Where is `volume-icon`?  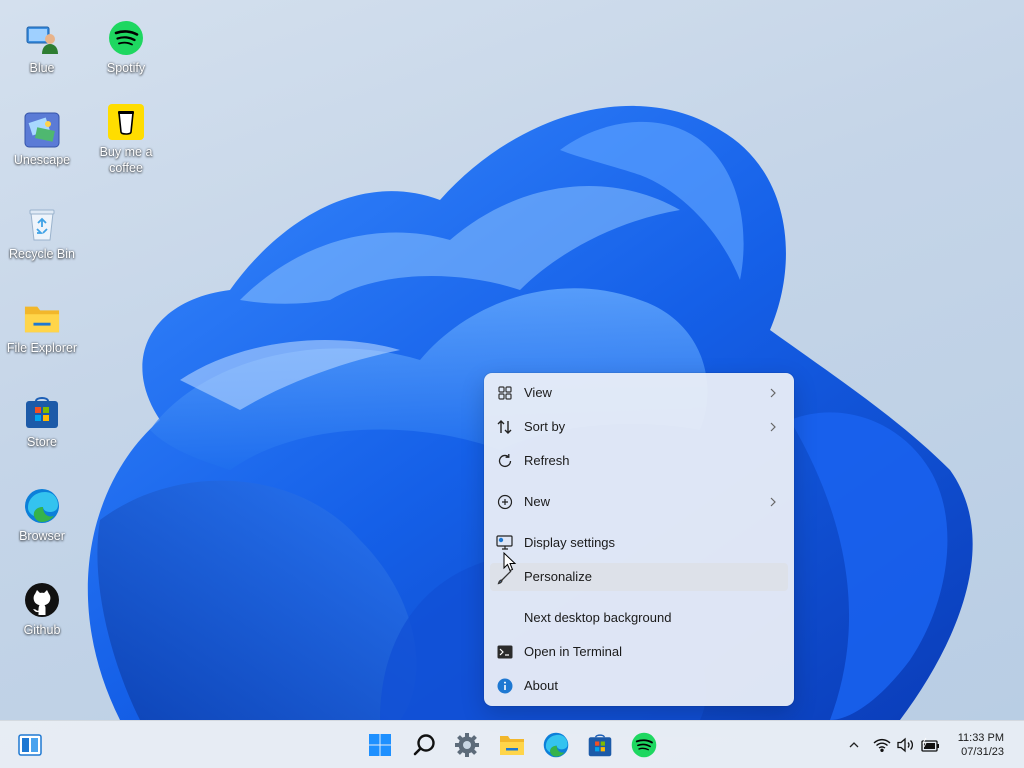
volume-icon is located at coordinates (906, 745).